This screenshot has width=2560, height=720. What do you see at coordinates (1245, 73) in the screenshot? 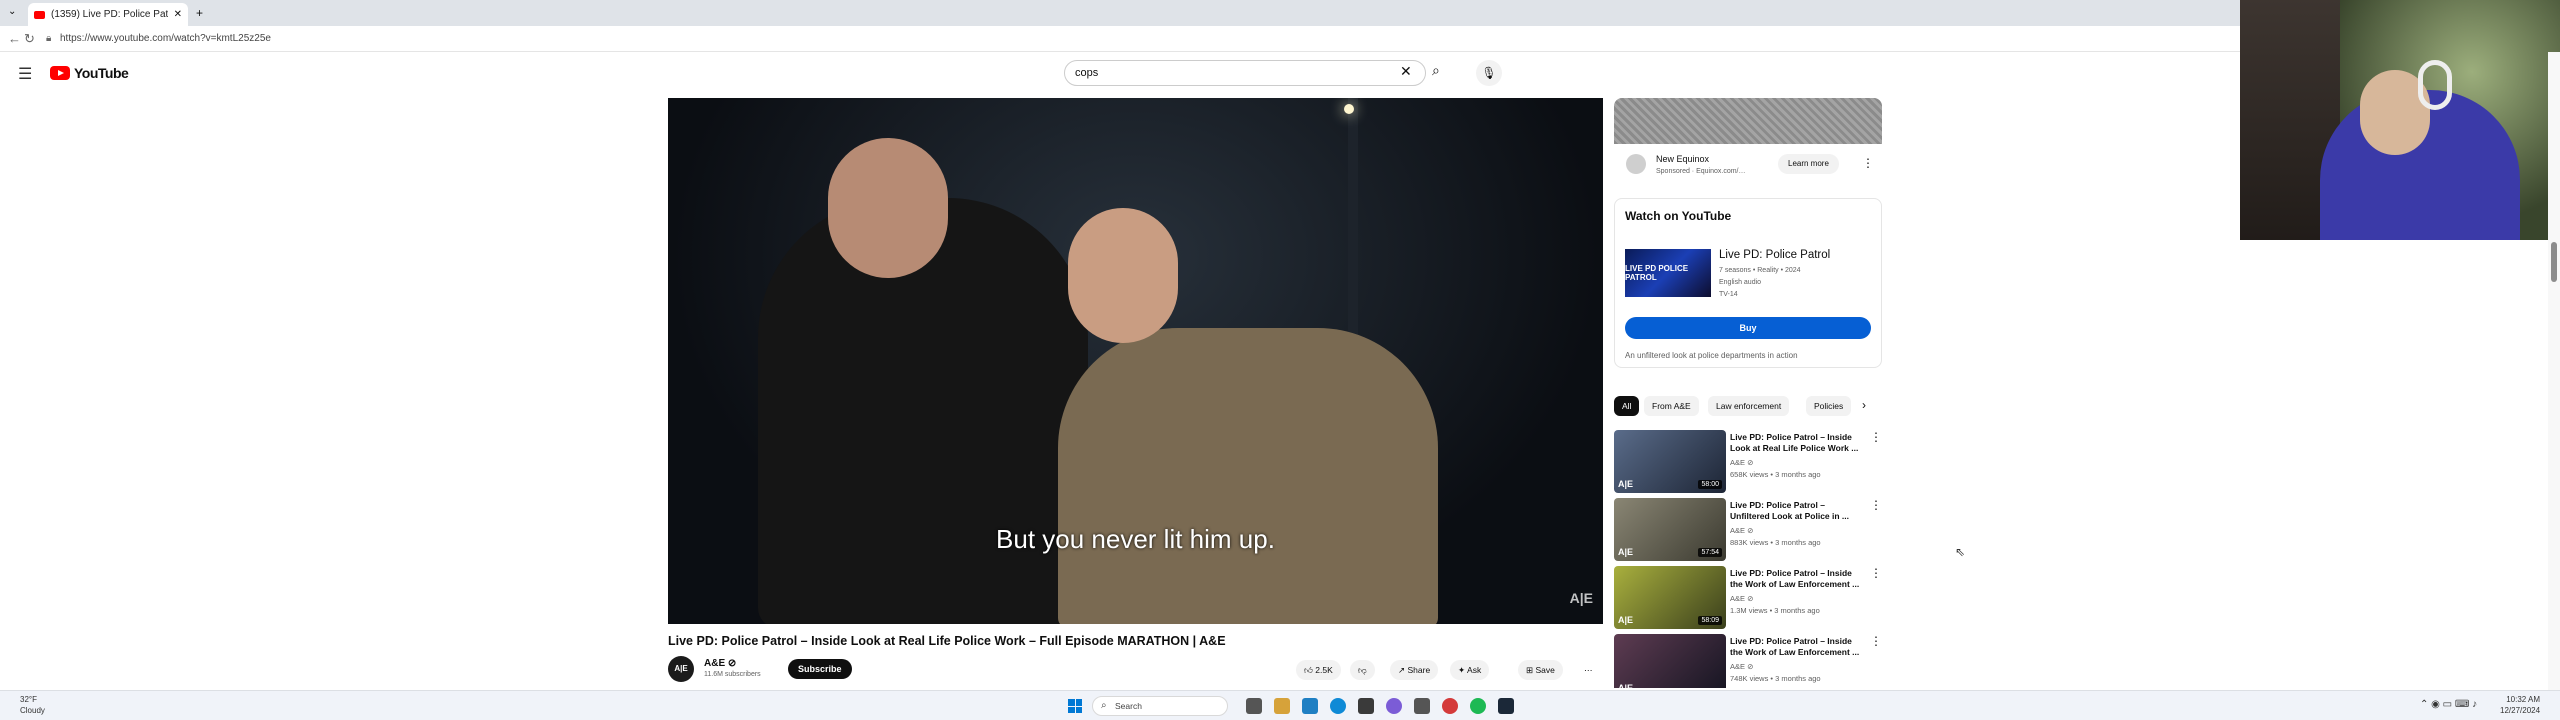
I see `search-input: cops` at bounding box center [1245, 73].